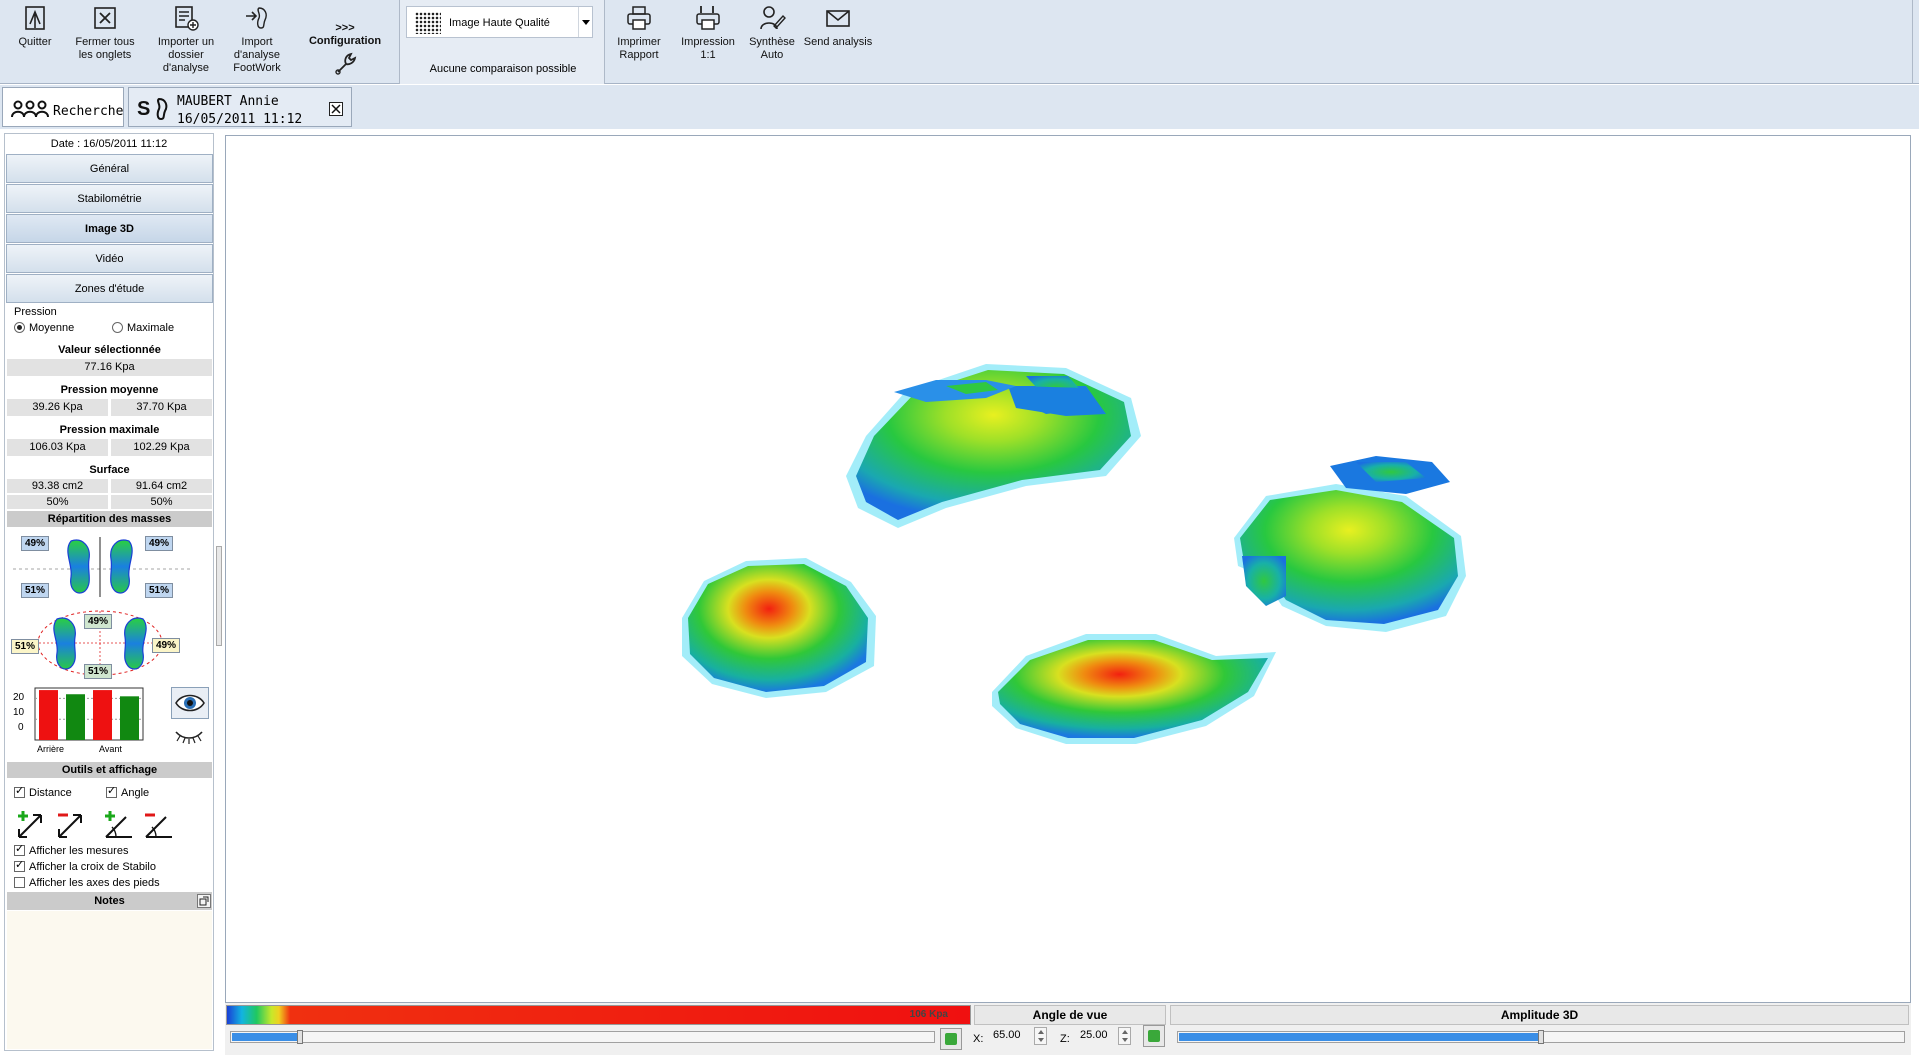 The height and width of the screenshot is (1055, 1919). Describe the element at coordinates (772, 55) in the screenshot. I see `synthesis-label-2: Auto` at that location.